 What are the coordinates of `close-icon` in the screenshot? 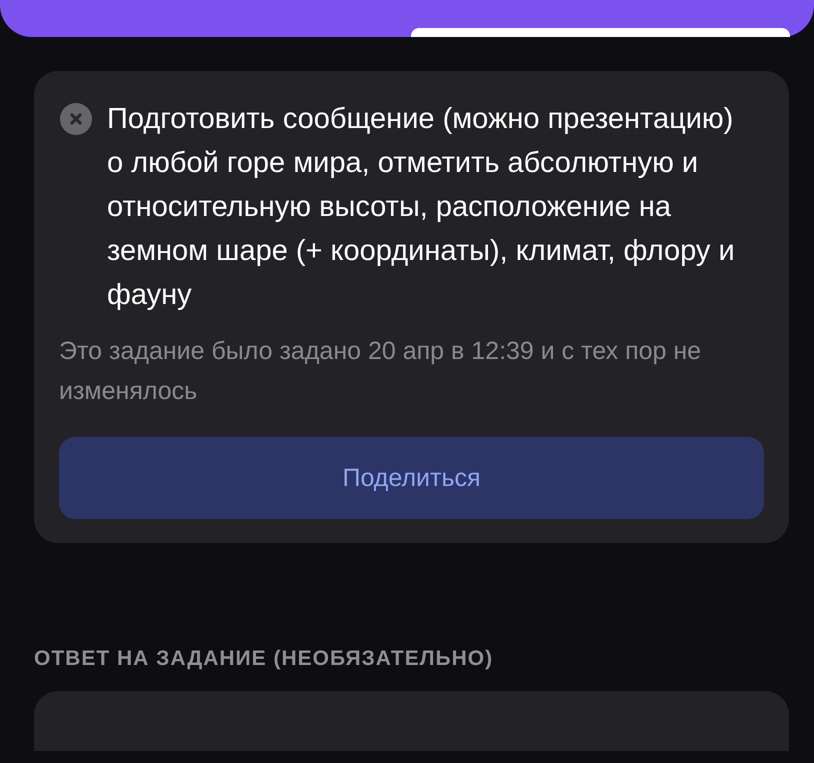 It's located at (76, 119).